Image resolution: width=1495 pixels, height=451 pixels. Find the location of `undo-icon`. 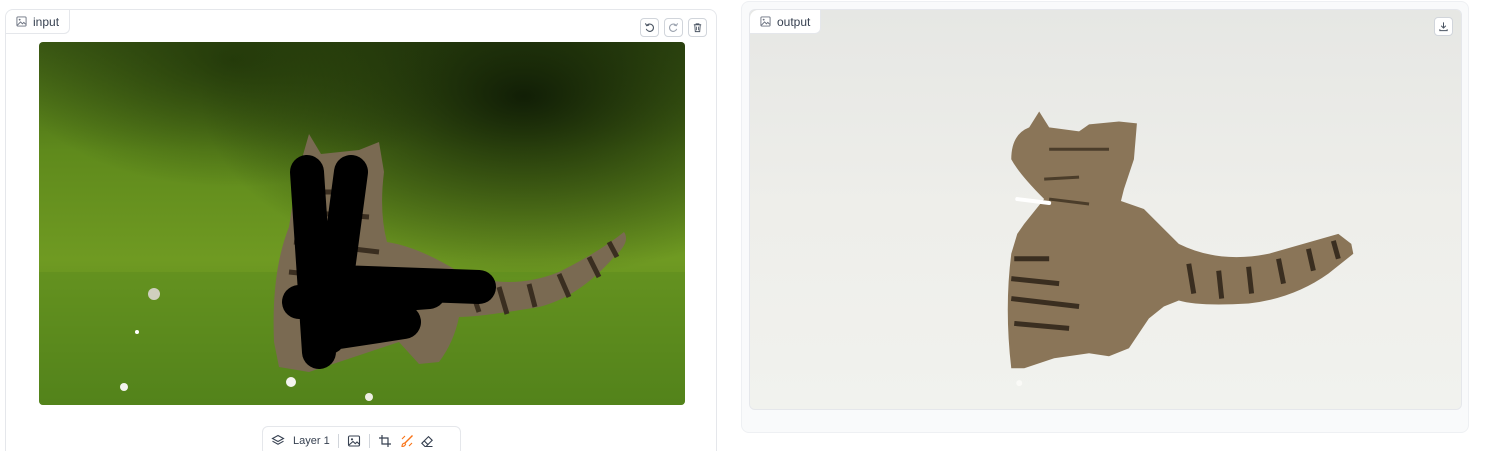

undo-icon is located at coordinates (649, 27).